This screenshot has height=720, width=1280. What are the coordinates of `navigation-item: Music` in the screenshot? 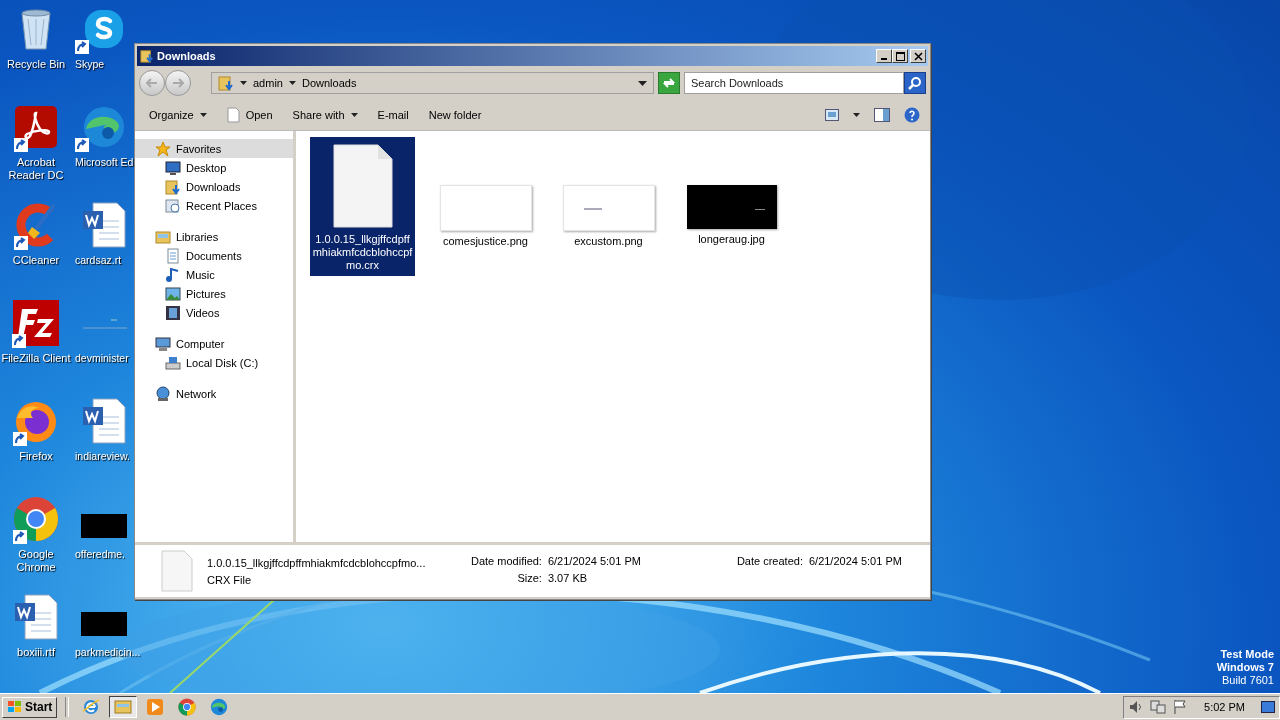 It's located at (214, 274).